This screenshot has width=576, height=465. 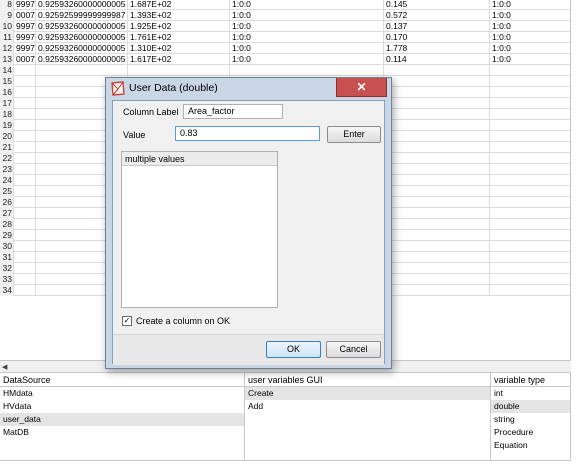 What do you see at coordinates (82, 15) in the screenshot?
I see `table-cell: 0.92592599999999987` at bounding box center [82, 15].